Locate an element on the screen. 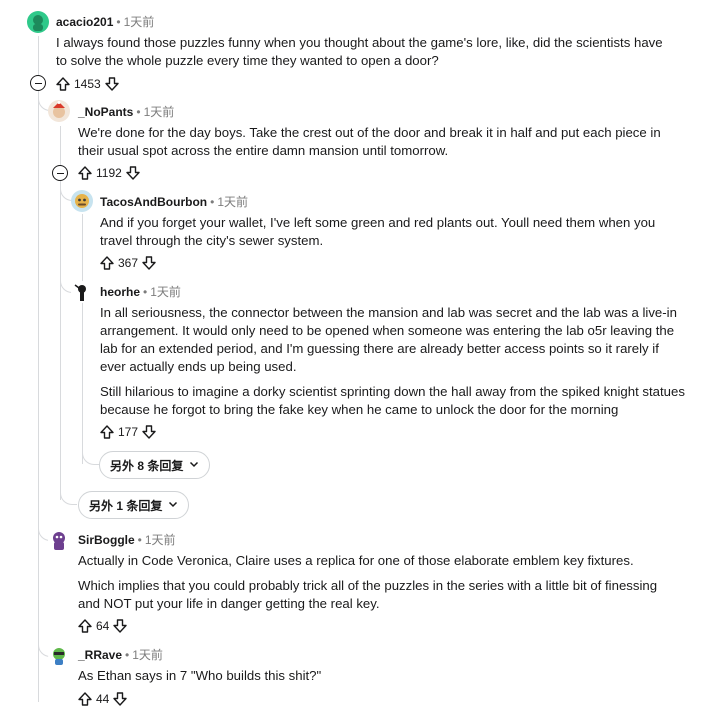 The height and width of the screenshot is (709, 704). comment-meta: _NoPants • 1天前 is located at coordinates (126, 112).